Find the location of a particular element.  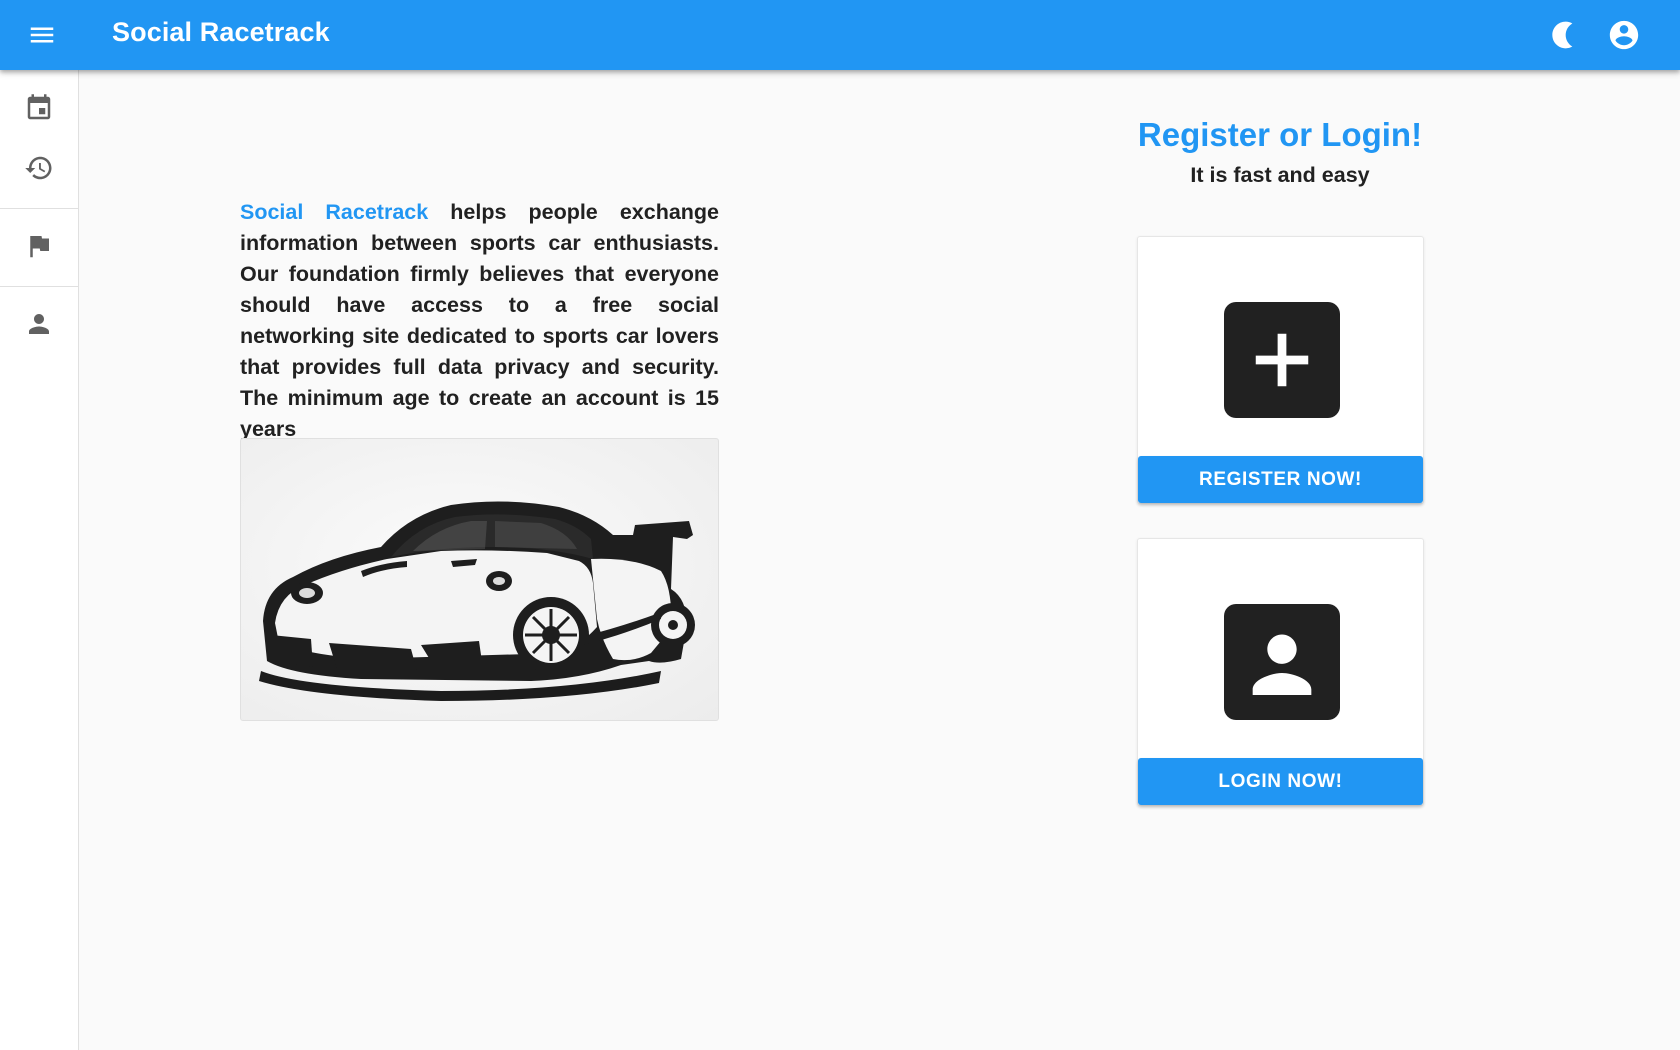

menu-button is located at coordinates (42, 35).